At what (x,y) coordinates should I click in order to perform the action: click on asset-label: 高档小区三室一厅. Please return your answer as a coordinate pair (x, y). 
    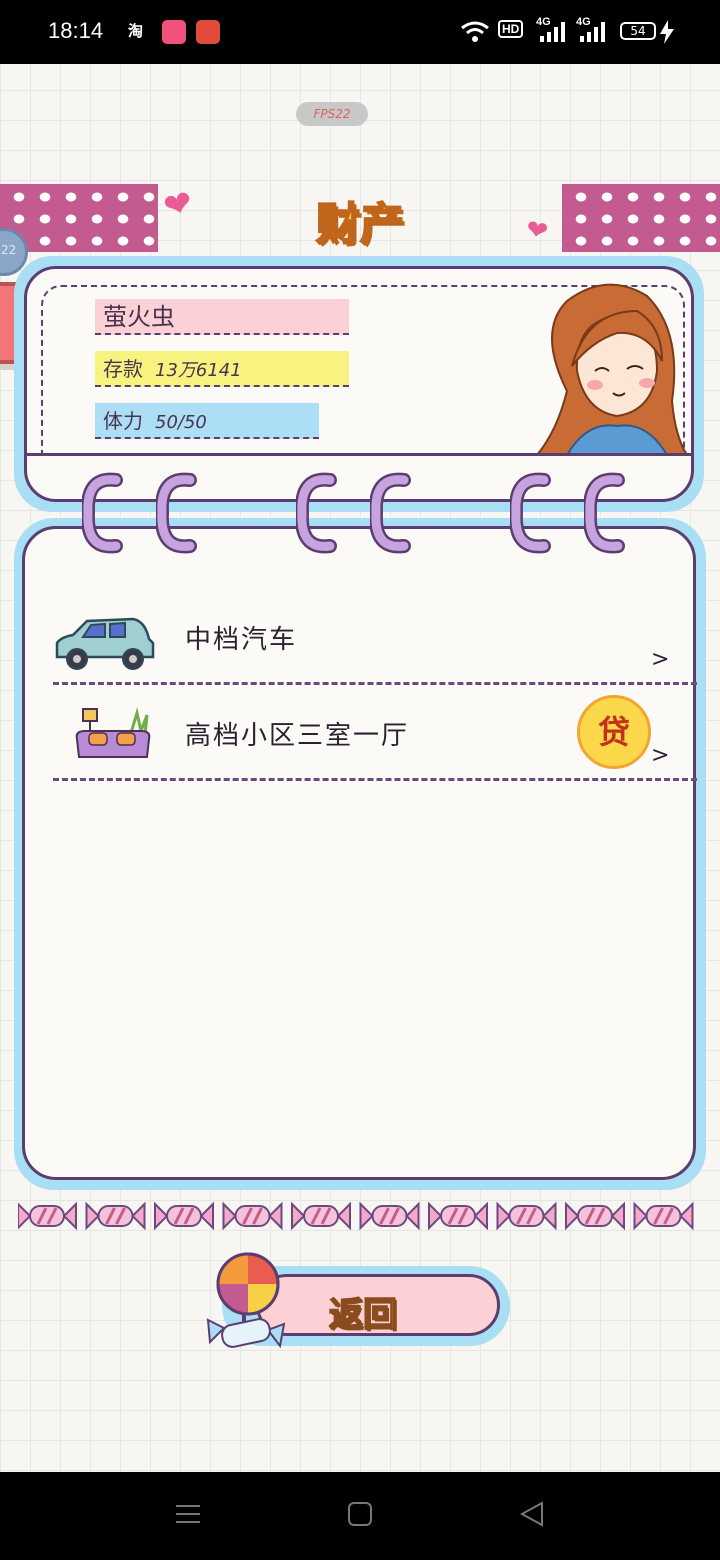
    Looking at the image, I should click on (297, 736).